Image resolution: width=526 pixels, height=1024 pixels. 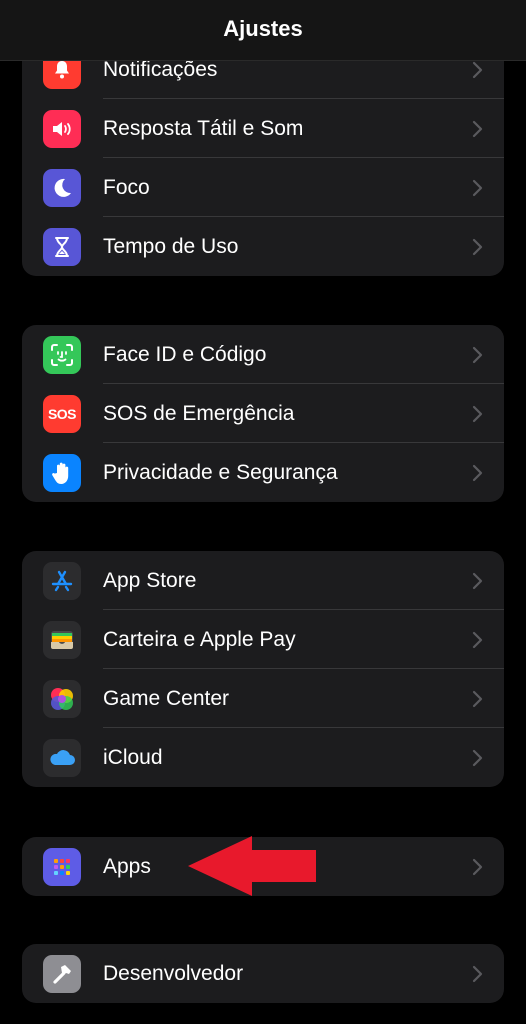 I want to click on apps-grid-icon, so click(x=62, y=867).